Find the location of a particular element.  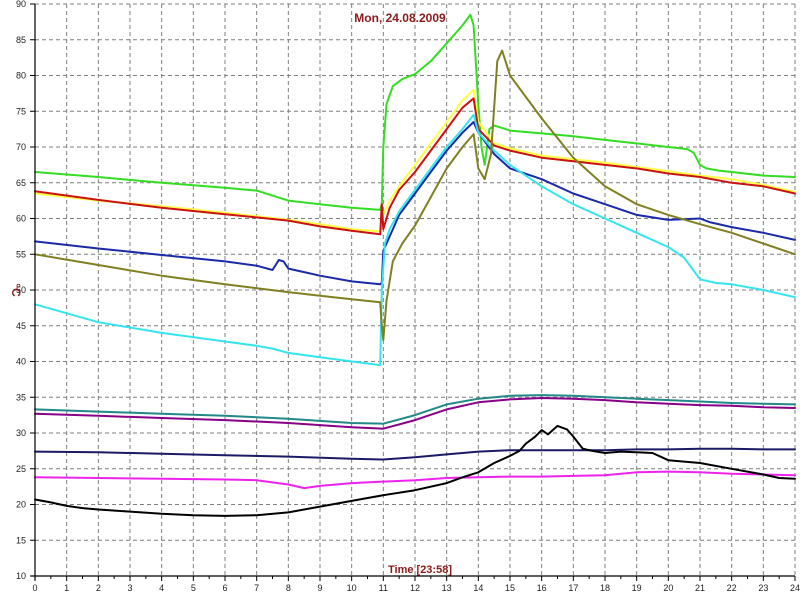

x-tick-label: 9 is located at coordinates (319, 588).